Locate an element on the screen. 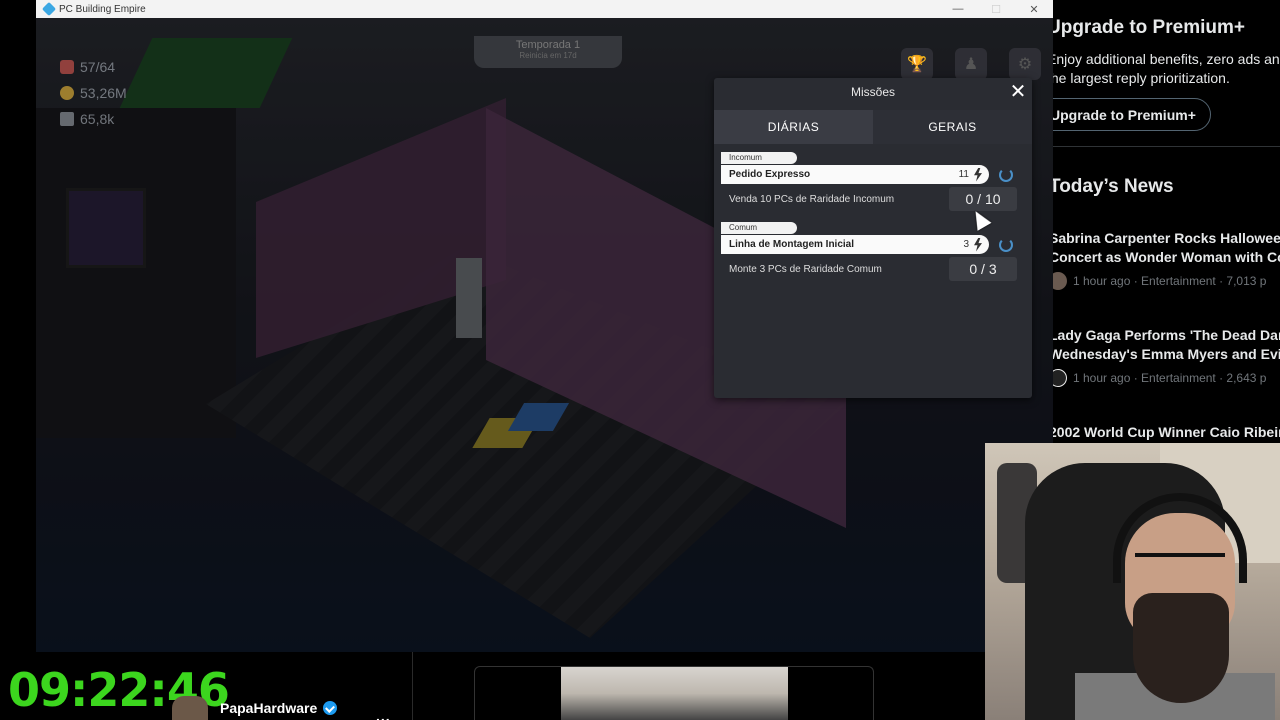 This screenshot has width=1280, height=720. missions-title: Missões is located at coordinates (872, 92).